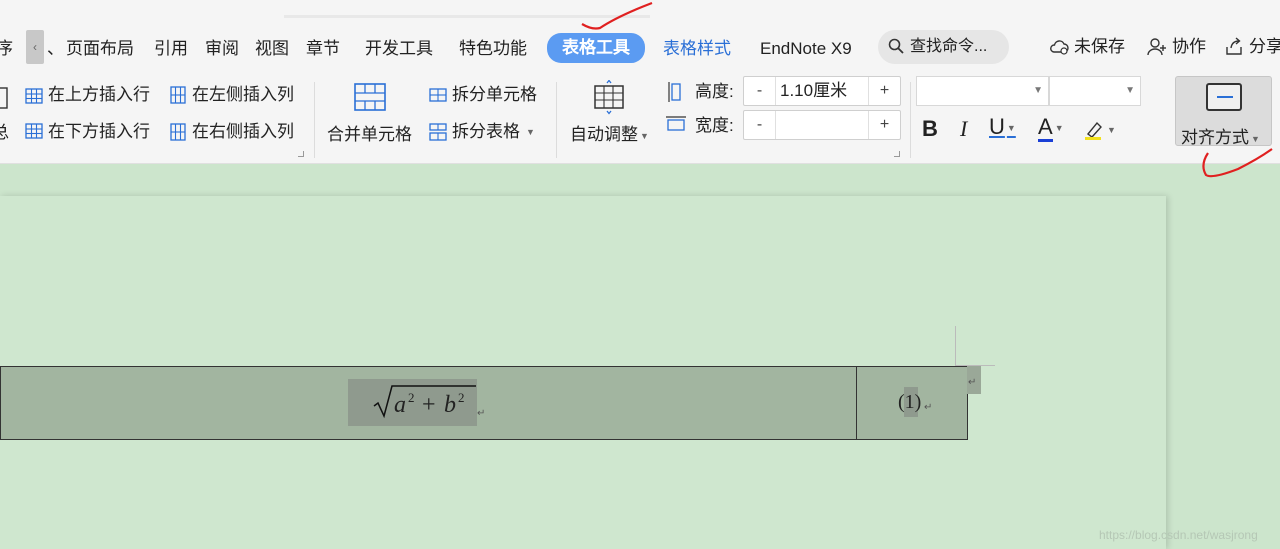  Describe the element at coordinates (609, 97) in the screenshot. I see `auto-adjust-icon` at that location.